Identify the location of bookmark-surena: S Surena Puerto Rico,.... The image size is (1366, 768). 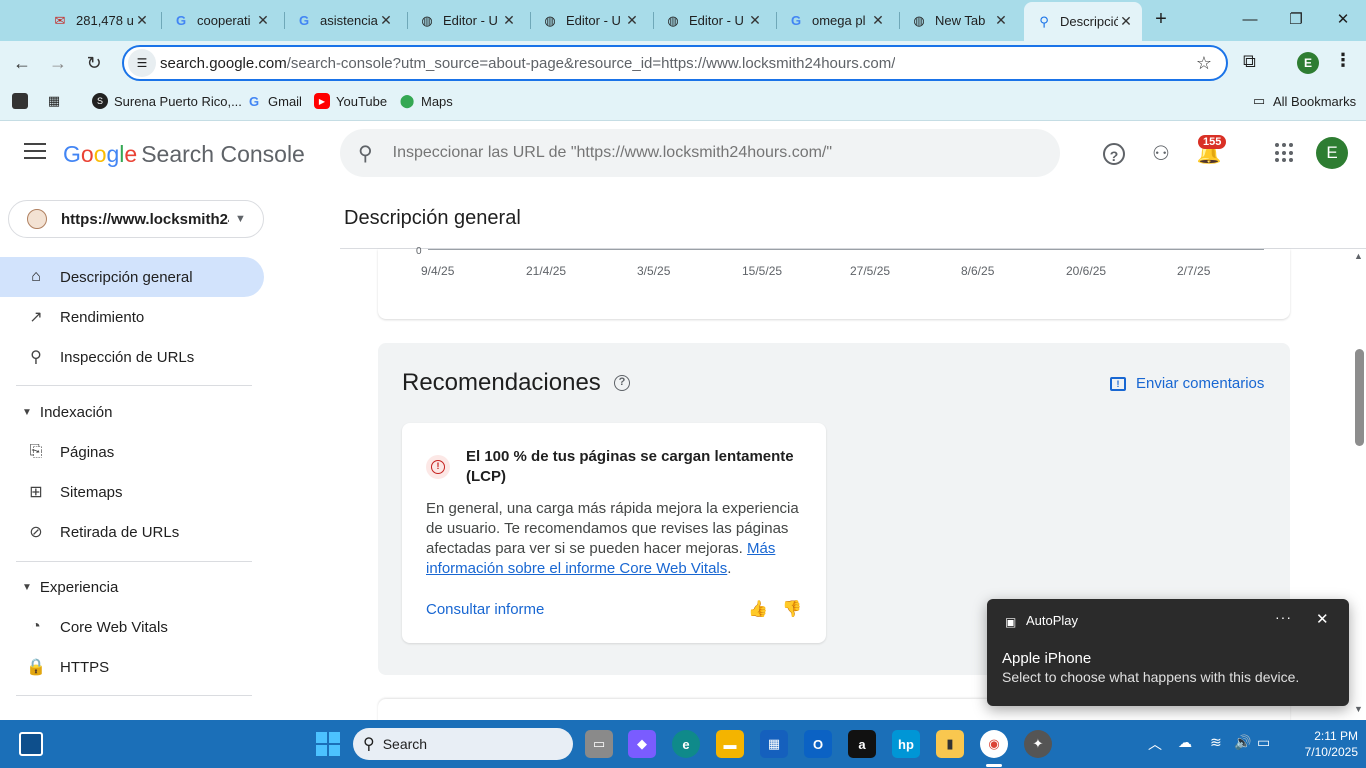
(167, 101).